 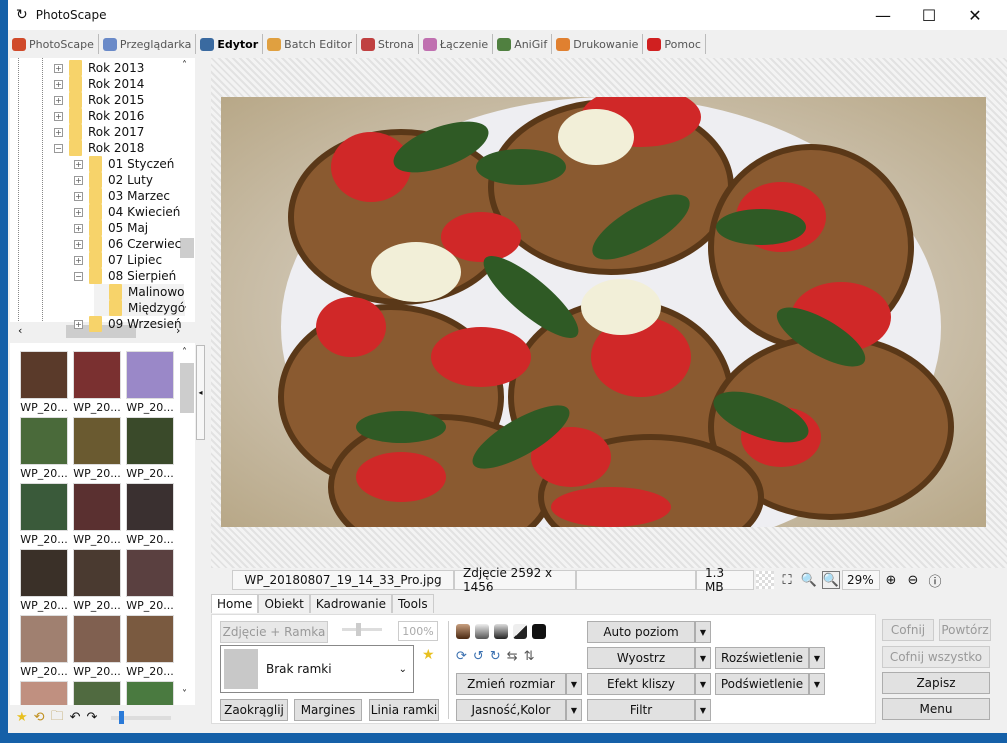 What do you see at coordinates (99, 132) in the screenshot?
I see `tree-node: + Rok 2017` at bounding box center [99, 132].